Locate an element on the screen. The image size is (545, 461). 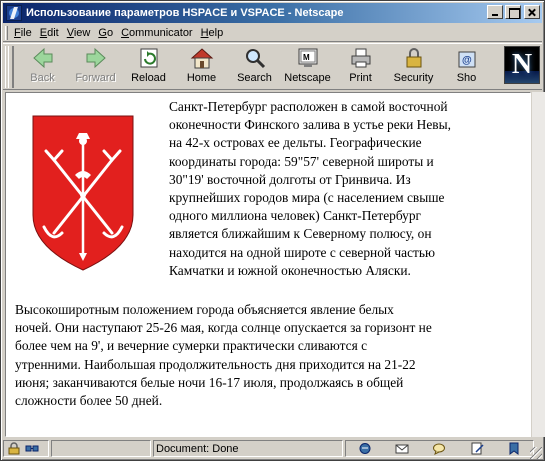
menu-communicator: Communicator is located at coordinates (159, 33).